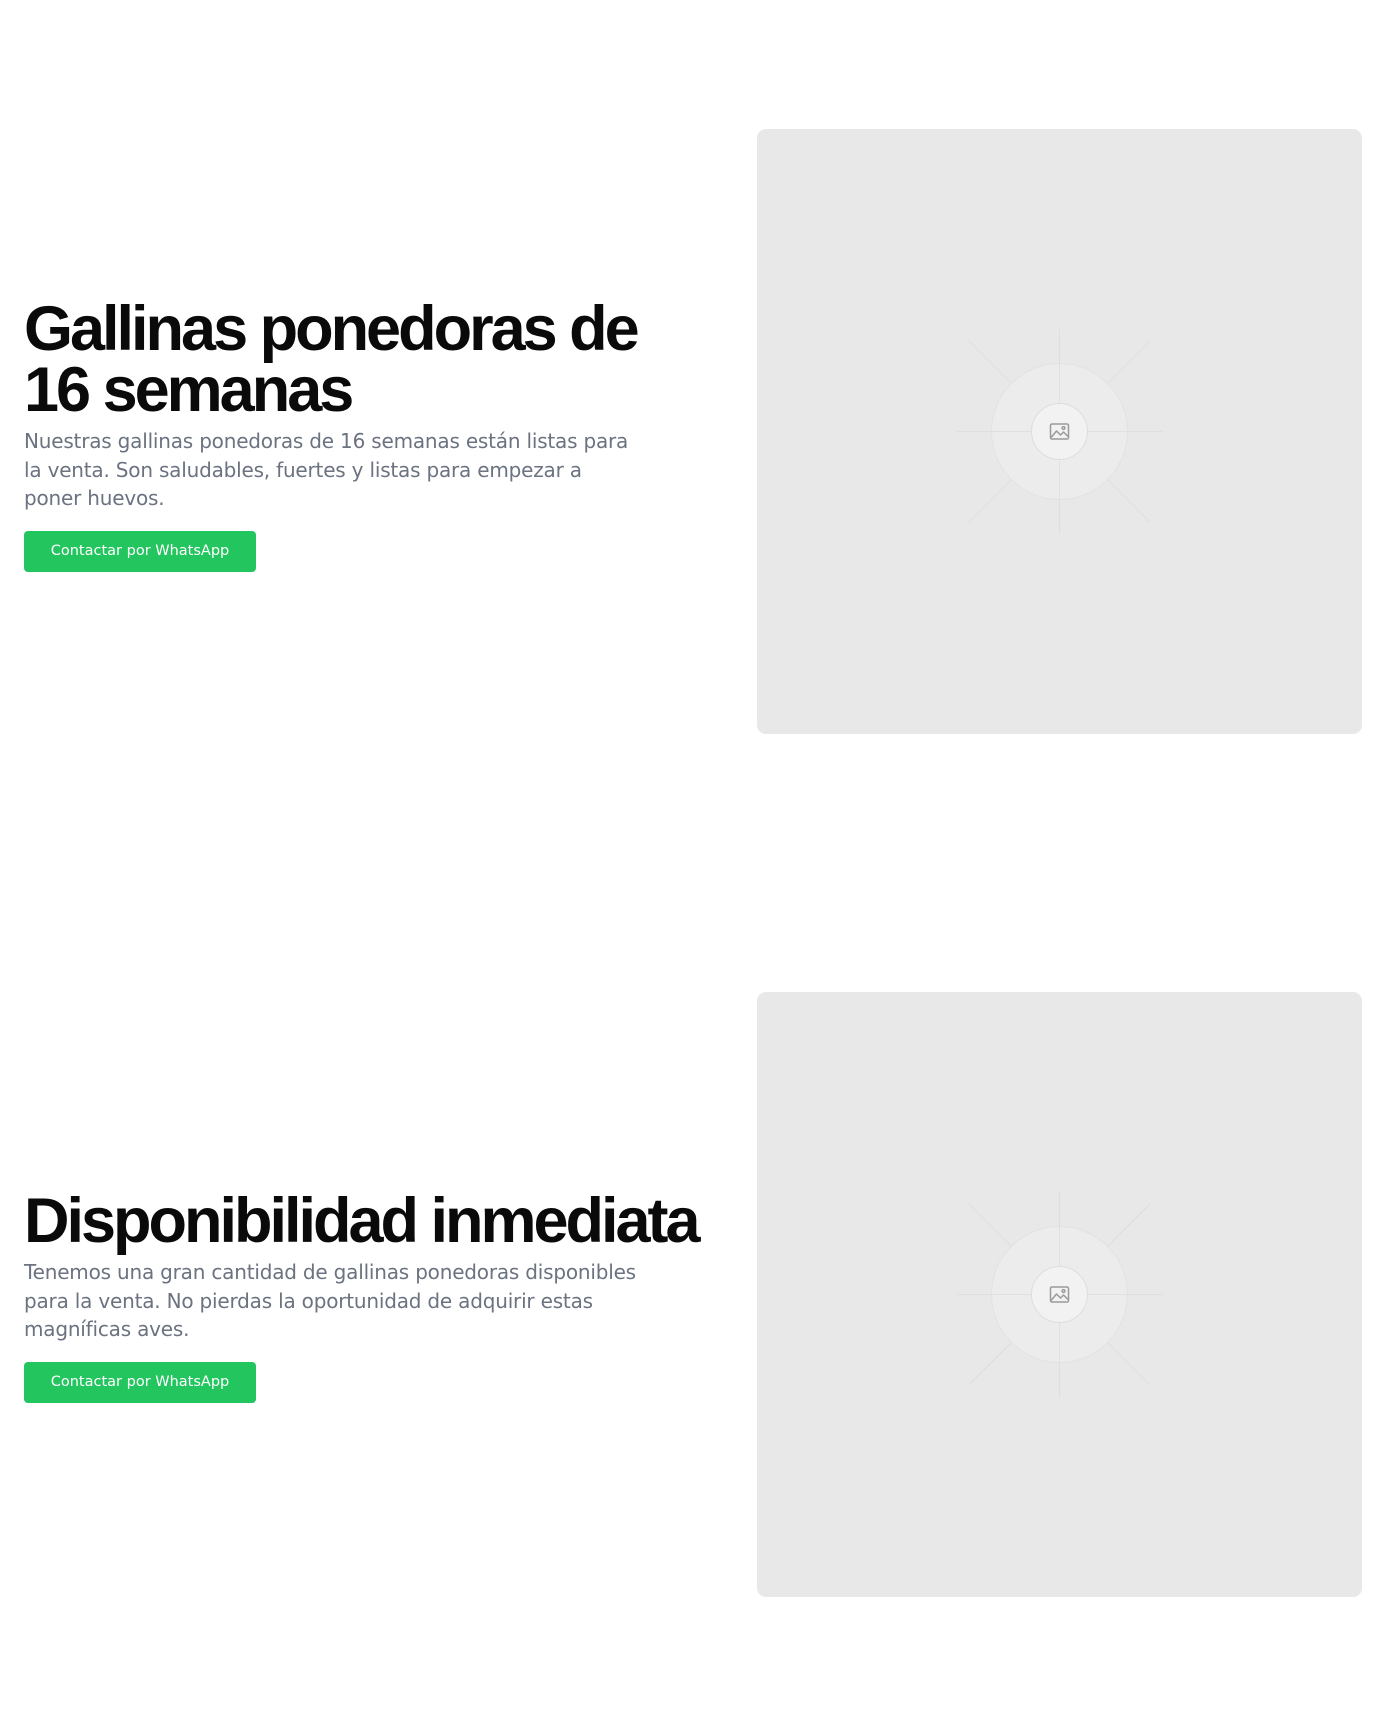  What do you see at coordinates (332, 359) in the screenshot?
I see `section-heading: Gallinas ponedoras de 16 semanas` at bounding box center [332, 359].